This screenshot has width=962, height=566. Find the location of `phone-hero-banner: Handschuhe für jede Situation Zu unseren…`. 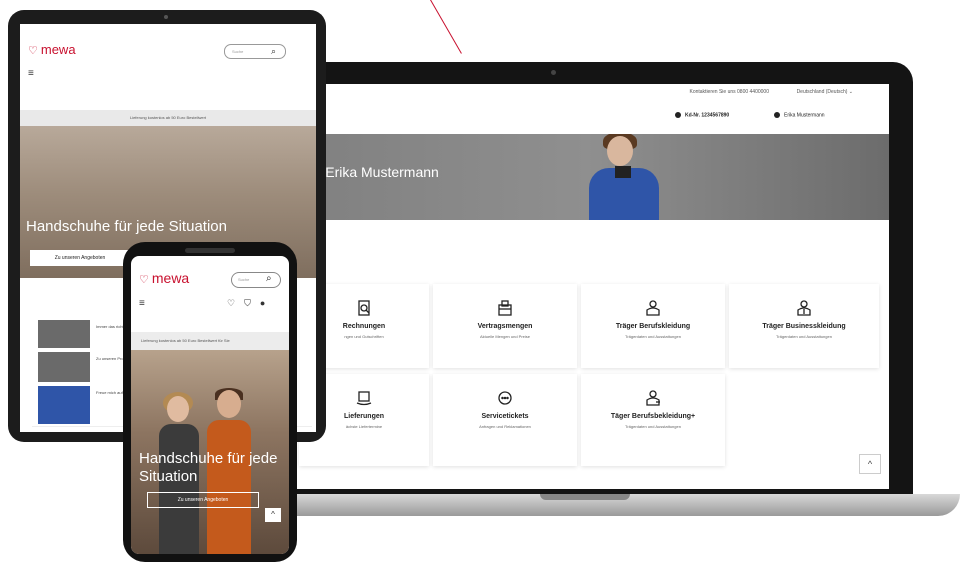

phone-hero-banner: Handschuhe für jede Situation Zu unseren… is located at coordinates (210, 452).